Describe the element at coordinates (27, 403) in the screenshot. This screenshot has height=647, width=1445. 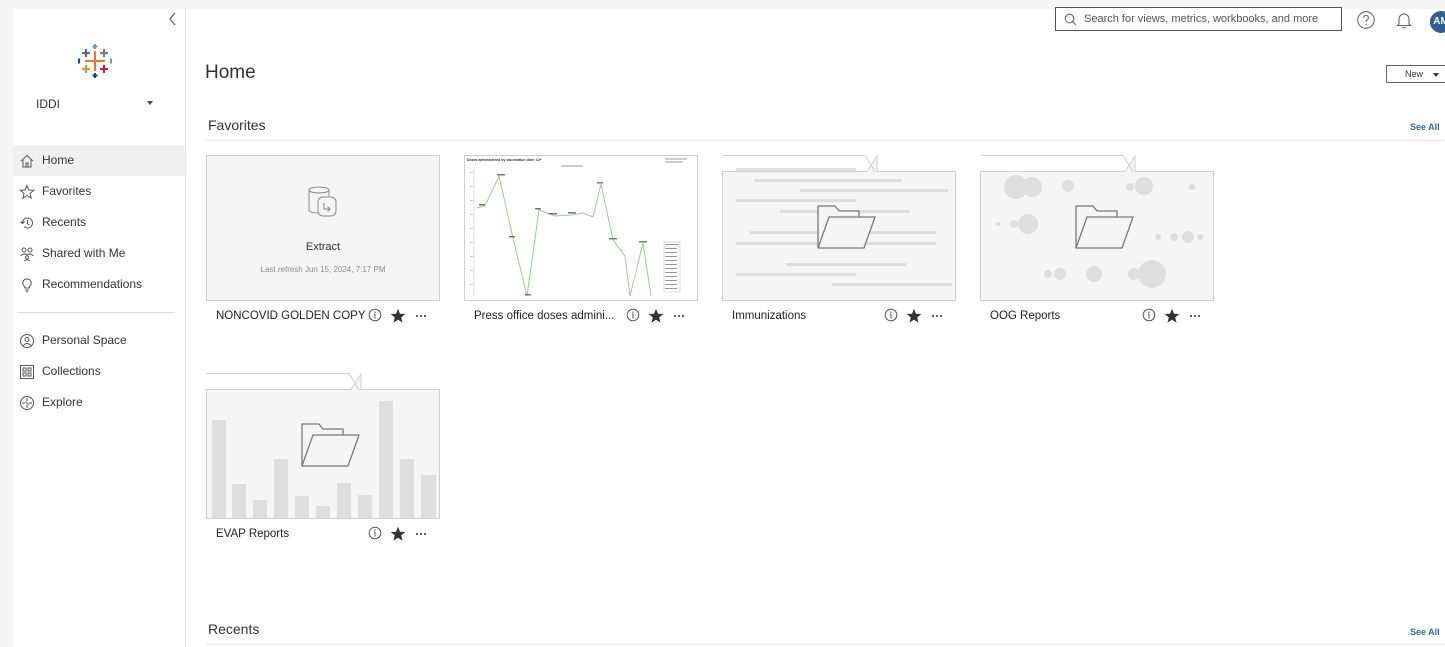
I see `explore-icon` at that location.